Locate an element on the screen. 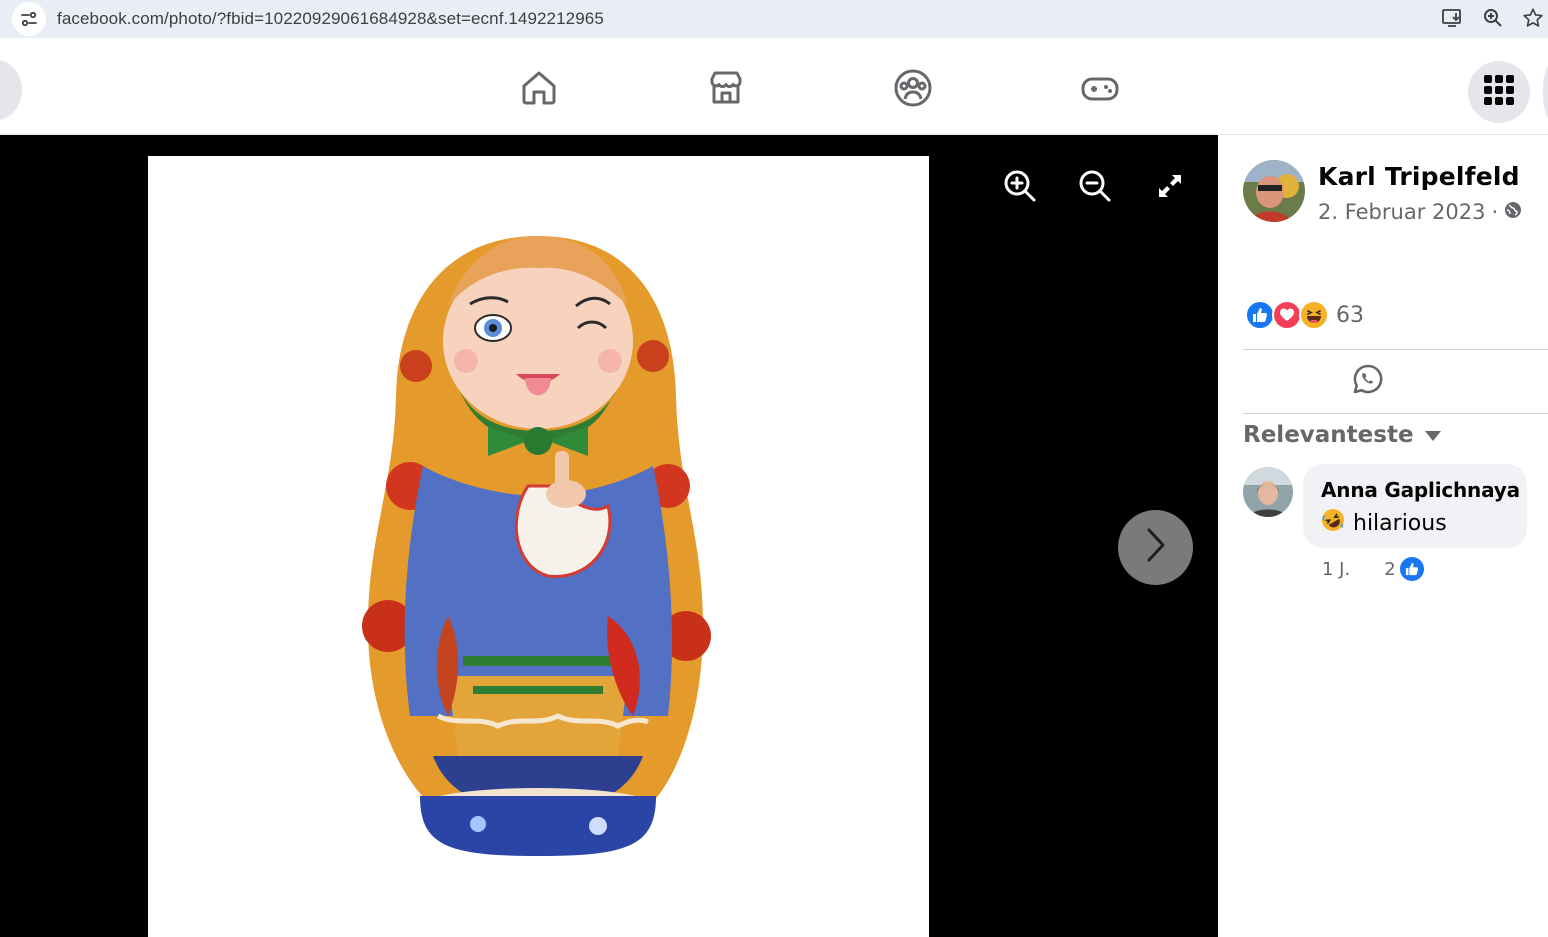 Image resolution: width=1548 pixels, height=937 pixels. menu-button is located at coordinates (1499, 92).